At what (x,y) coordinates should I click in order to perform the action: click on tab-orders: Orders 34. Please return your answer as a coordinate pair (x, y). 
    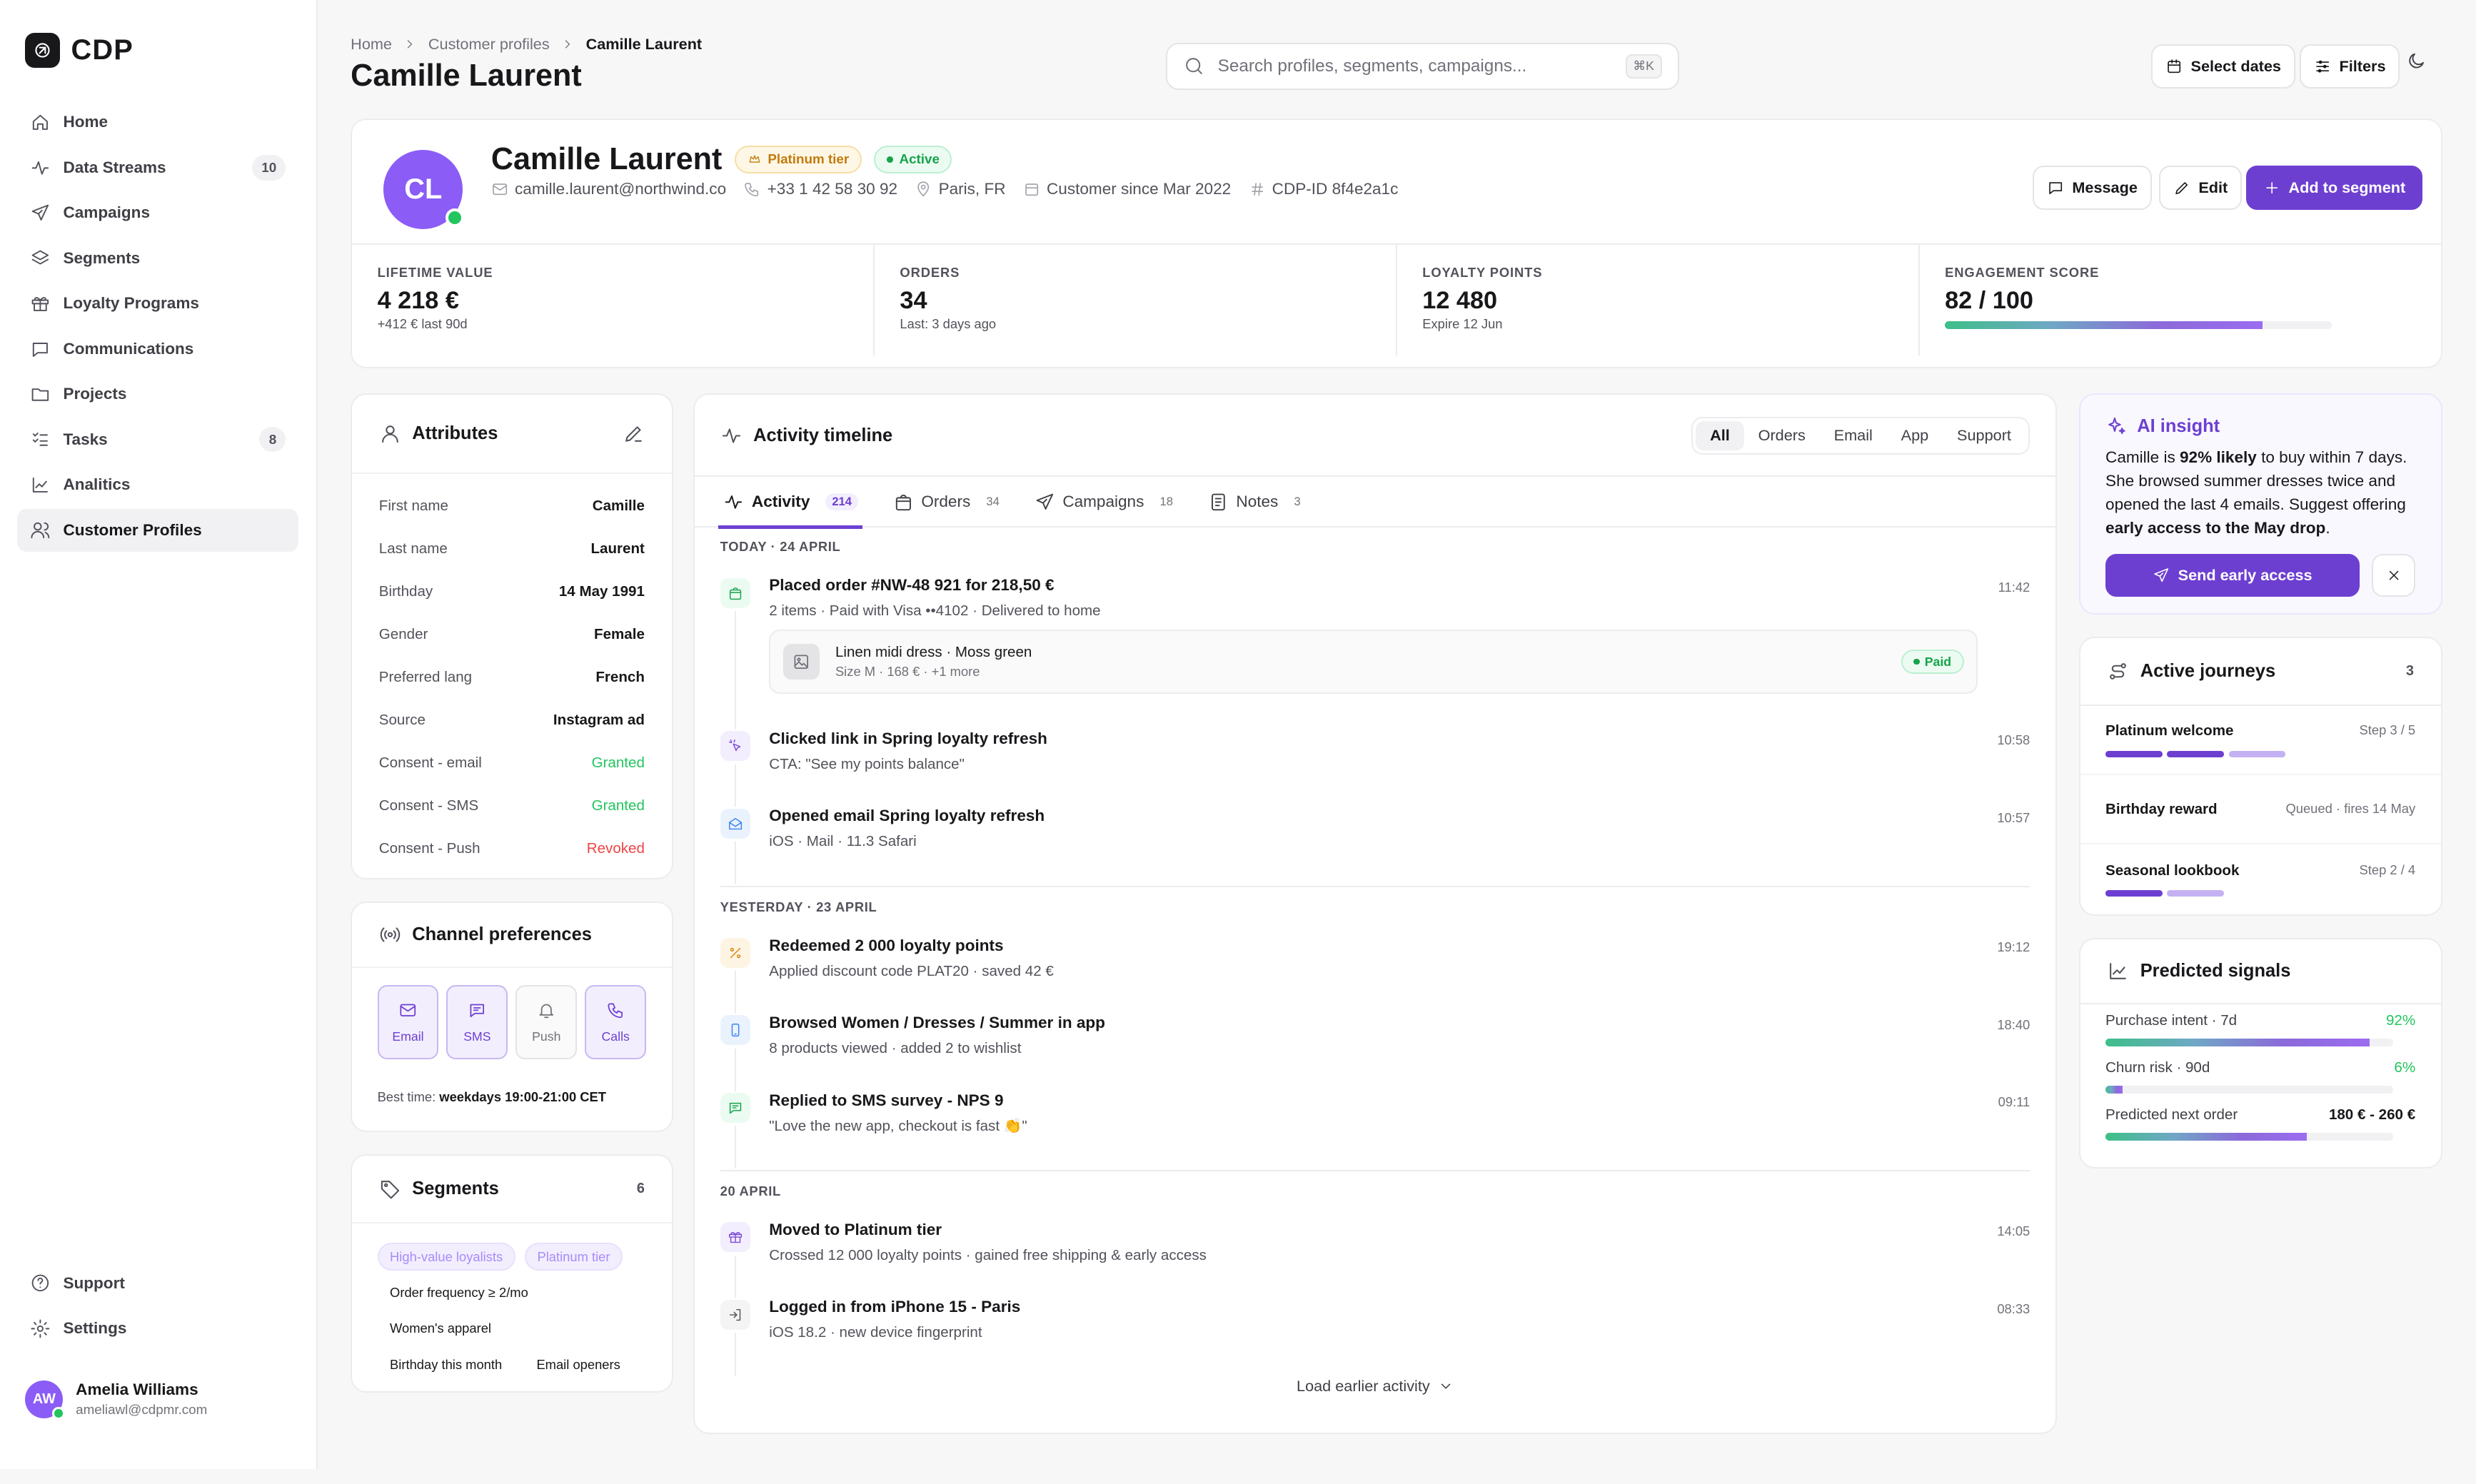
    Looking at the image, I should click on (946, 502).